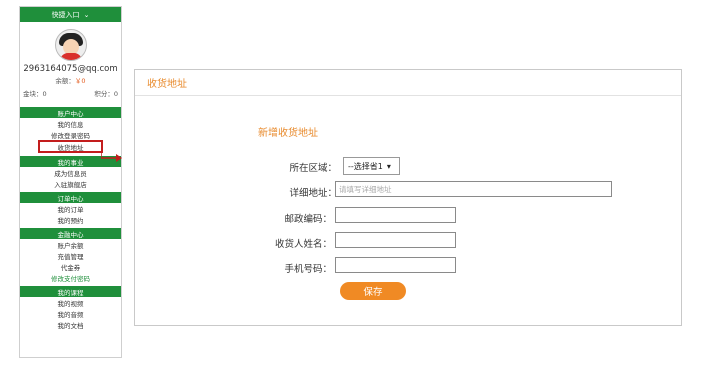 The image size is (701, 369). Describe the element at coordinates (395, 240) in the screenshot. I see `receiver-name-input` at that location.